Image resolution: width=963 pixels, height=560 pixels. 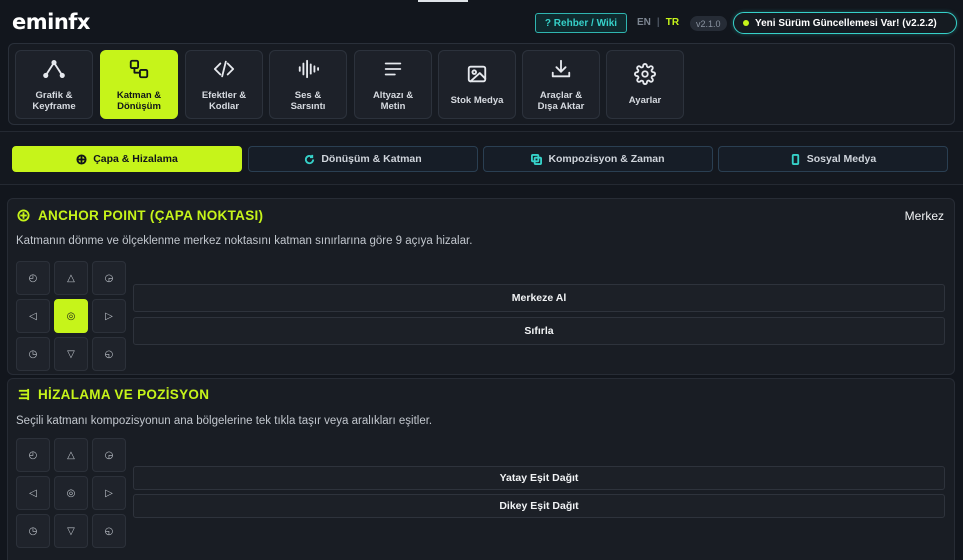 What do you see at coordinates (54, 71) in the screenshot?
I see `graph-icon` at bounding box center [54, 71].